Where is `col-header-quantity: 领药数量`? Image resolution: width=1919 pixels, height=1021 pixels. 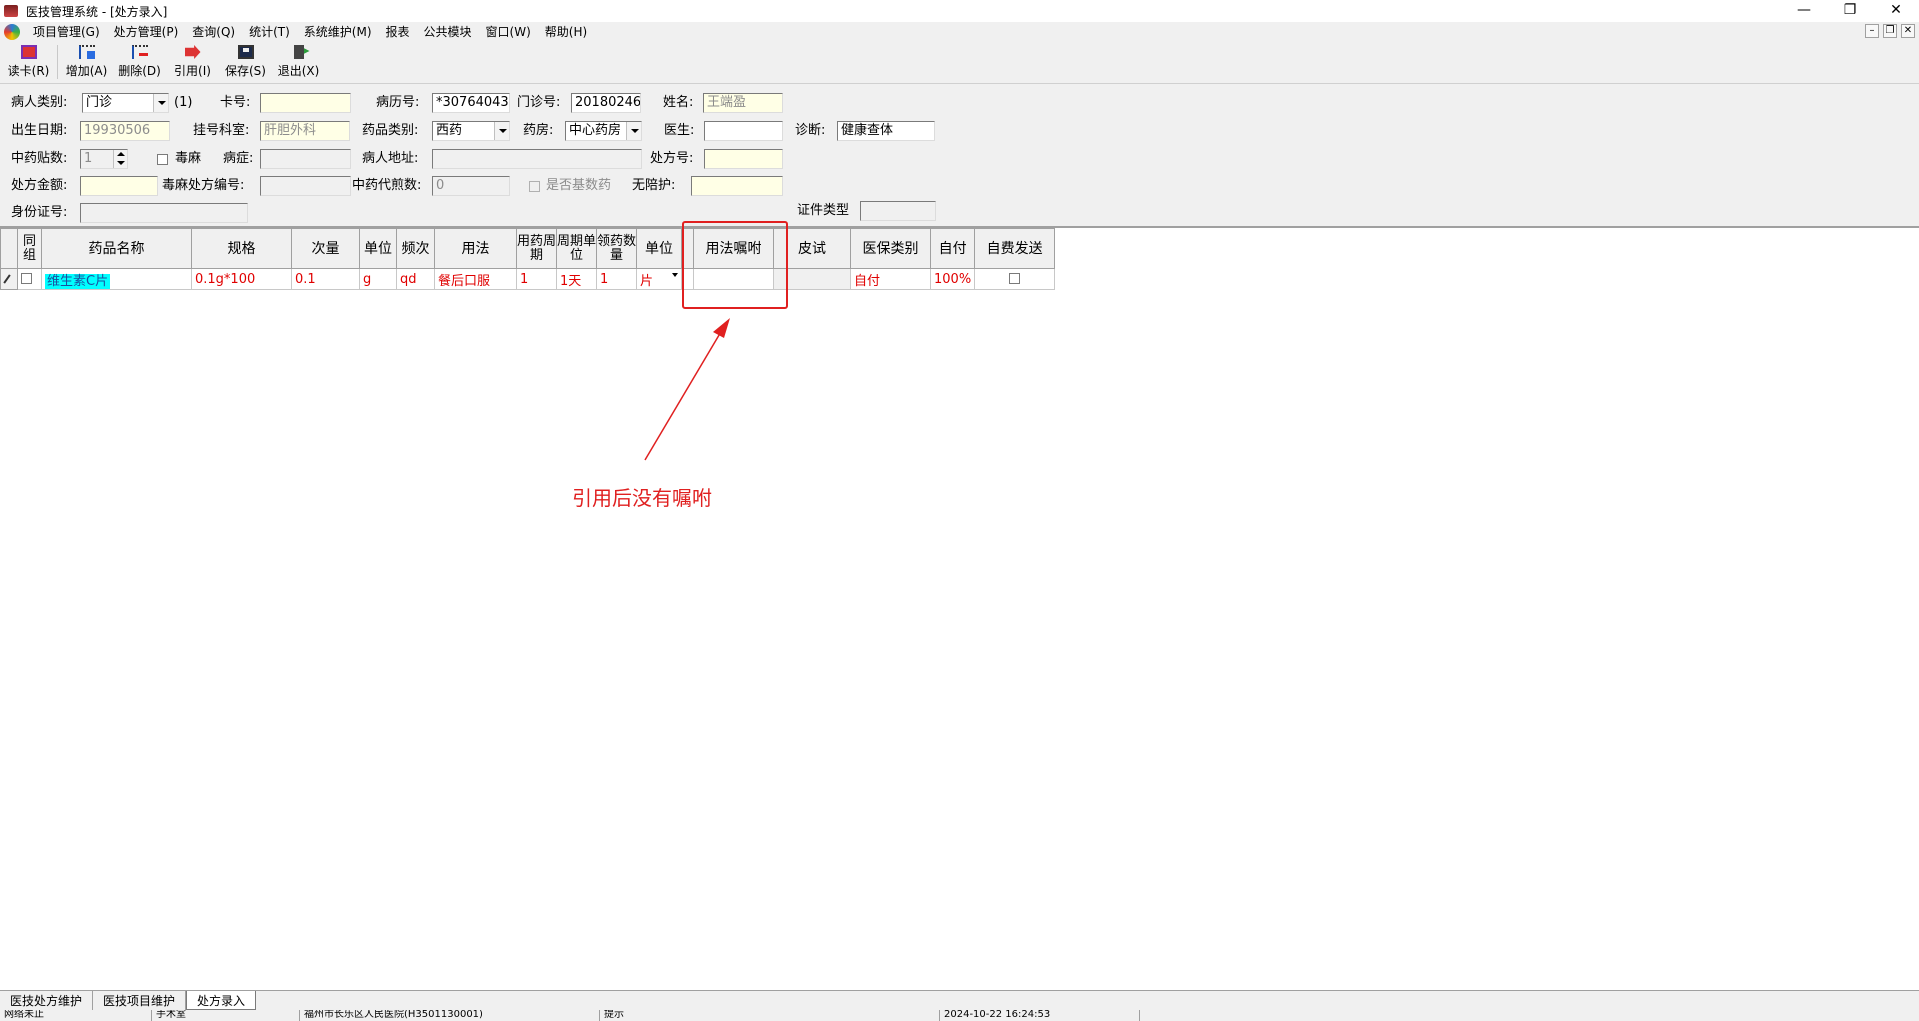
col-header-quantity: 领药数量 is located at coordinates (616, 248).